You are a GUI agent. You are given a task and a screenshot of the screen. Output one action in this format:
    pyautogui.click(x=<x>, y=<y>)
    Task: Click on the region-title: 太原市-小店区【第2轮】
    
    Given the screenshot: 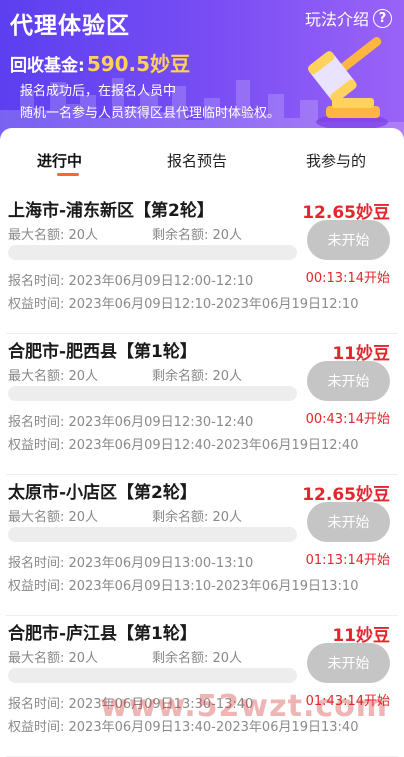 What is the action you would take?
    pyautogui.click(x=102, y=493)
    